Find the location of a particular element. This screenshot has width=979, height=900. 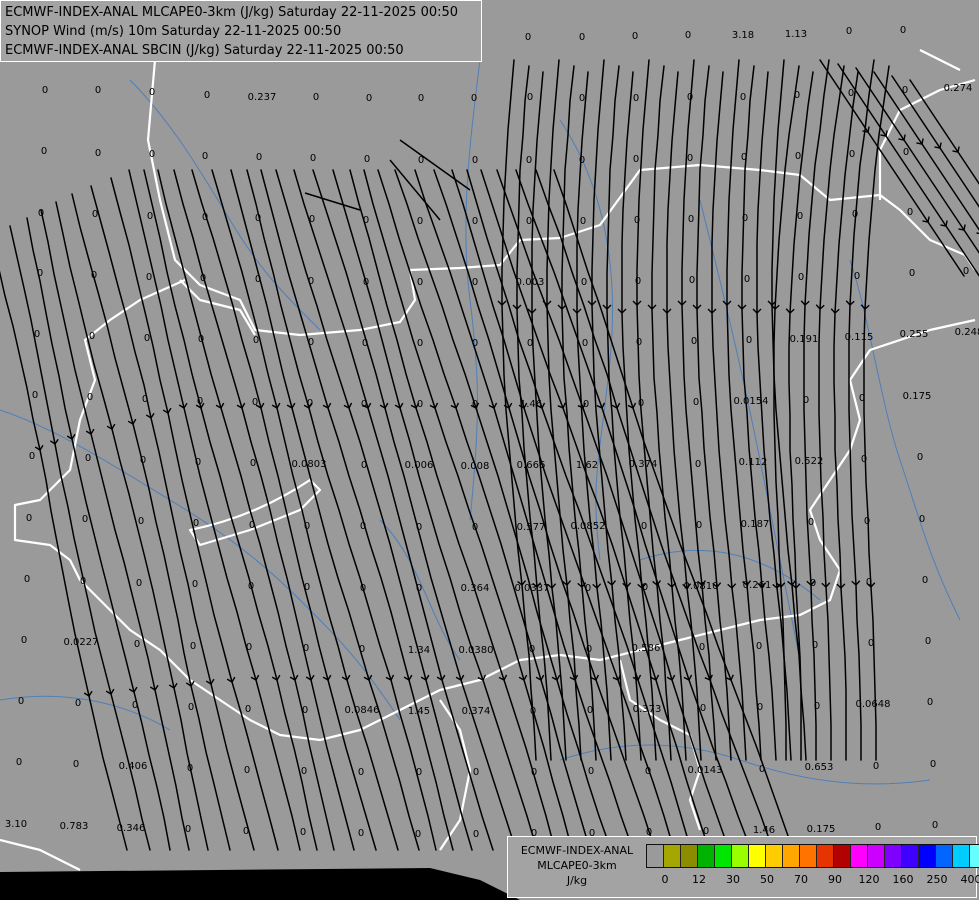

value-label: 0.522 is located at coordinates (809, 461).